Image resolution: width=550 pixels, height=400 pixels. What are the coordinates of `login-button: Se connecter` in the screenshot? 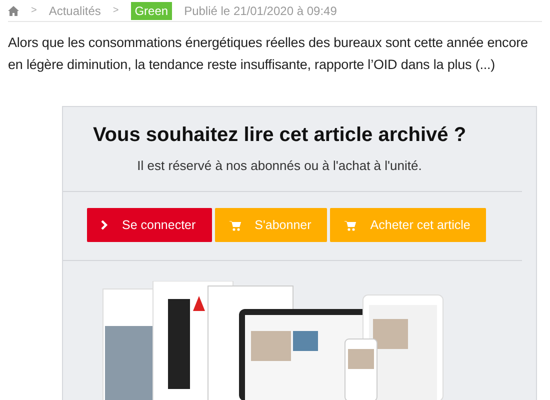 It's located at (149, 225).